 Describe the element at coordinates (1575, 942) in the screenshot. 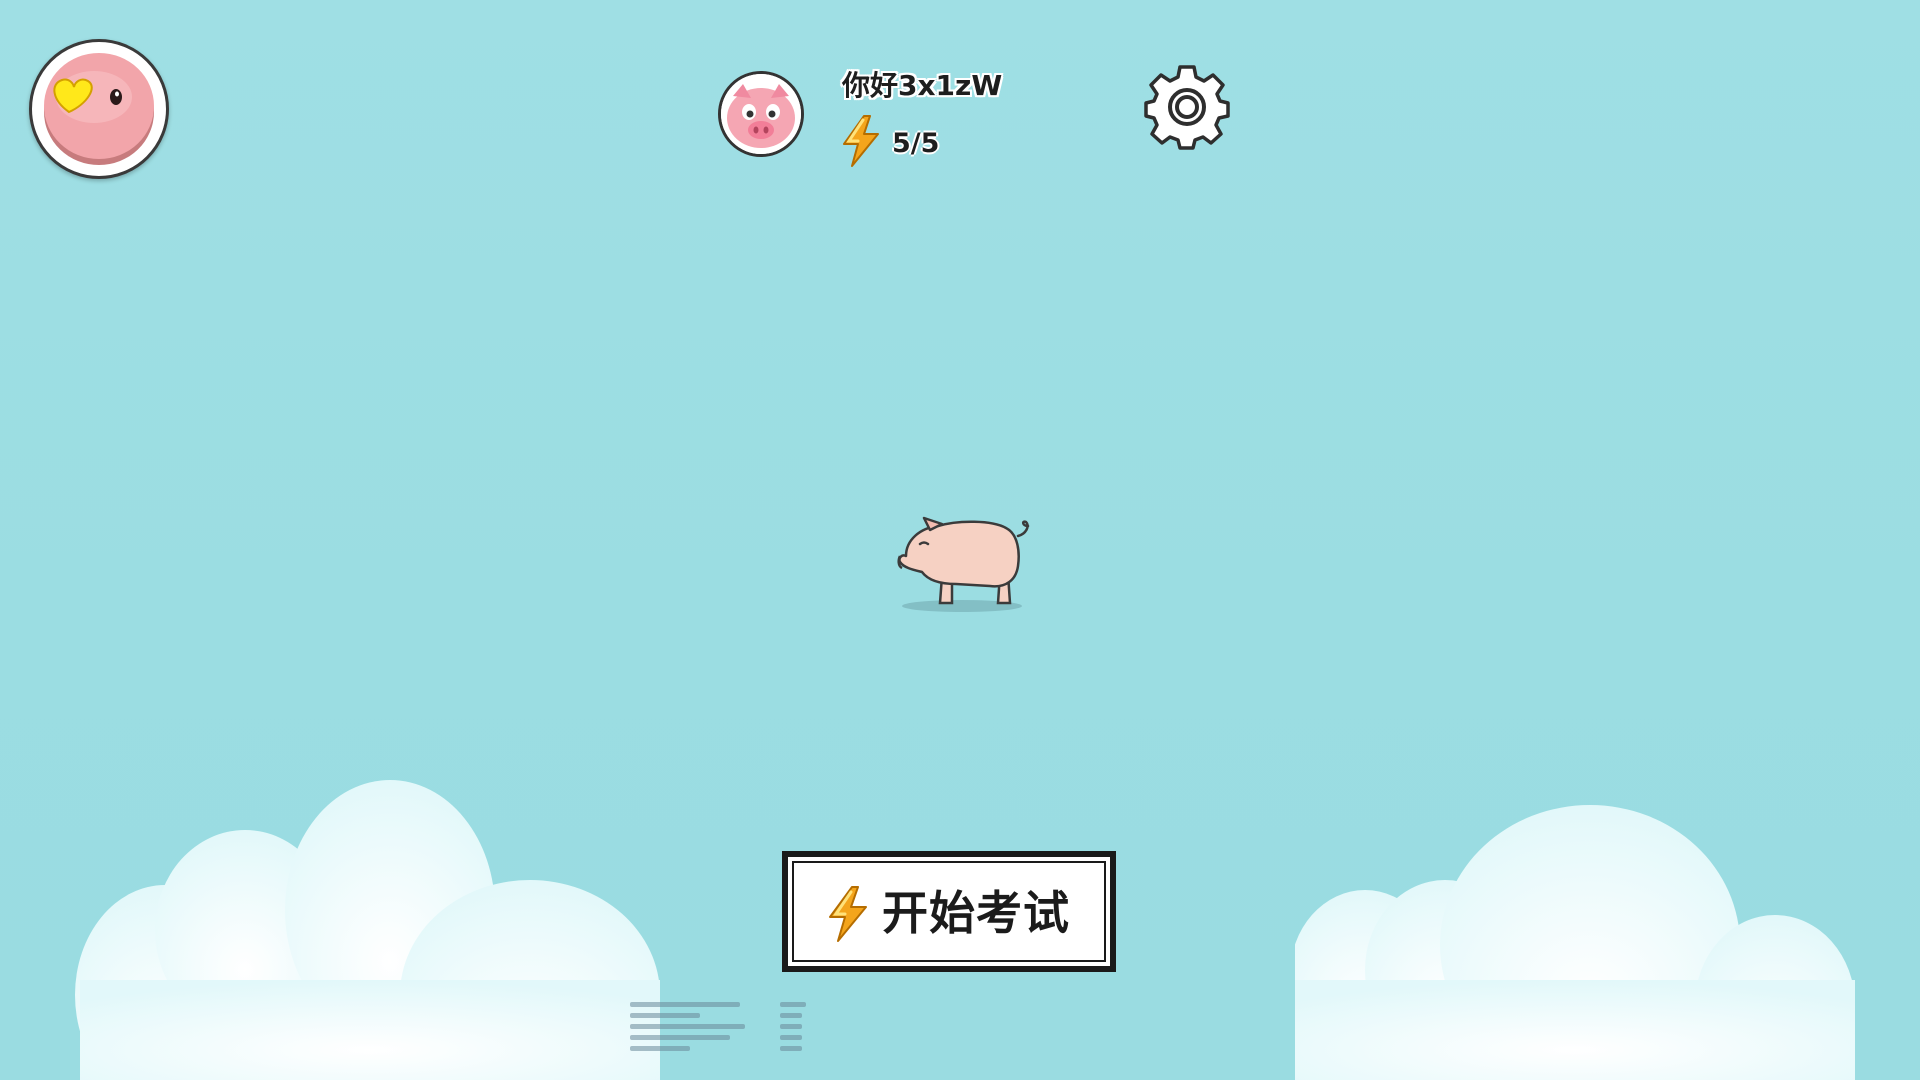

I see `cloud-right` at that location.